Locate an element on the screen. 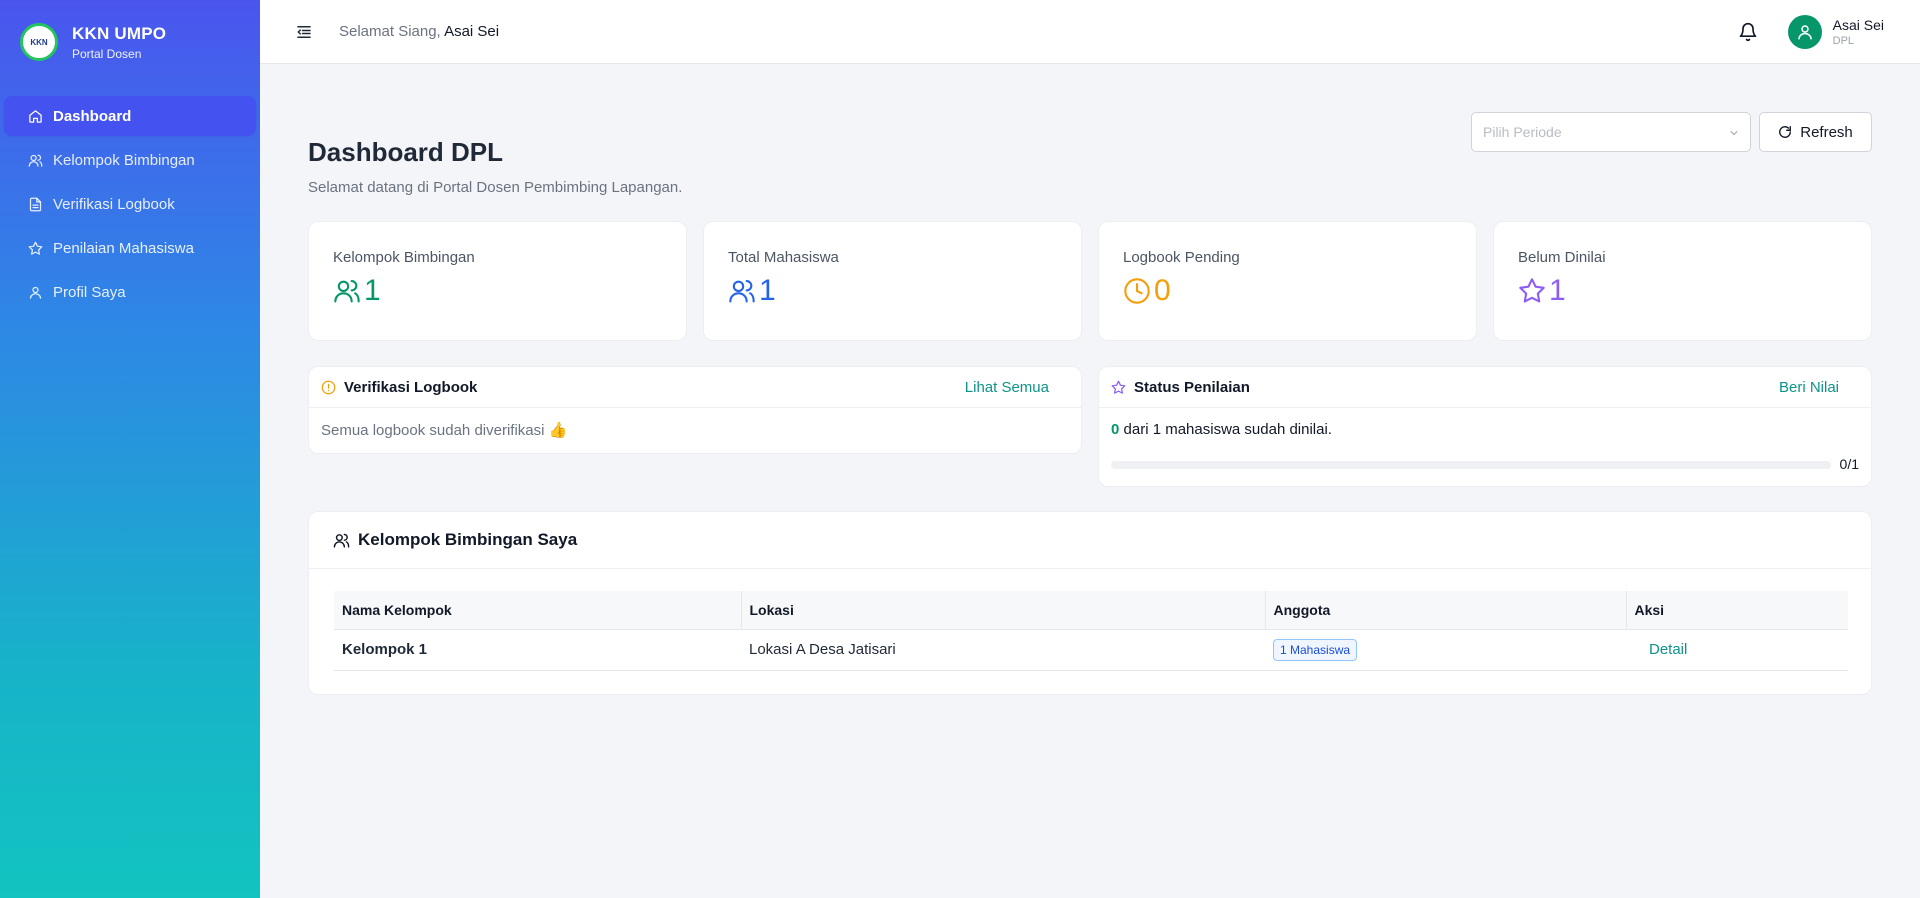  topbar-right: Asai Sei DPL is located at coordinates (1811, 32).